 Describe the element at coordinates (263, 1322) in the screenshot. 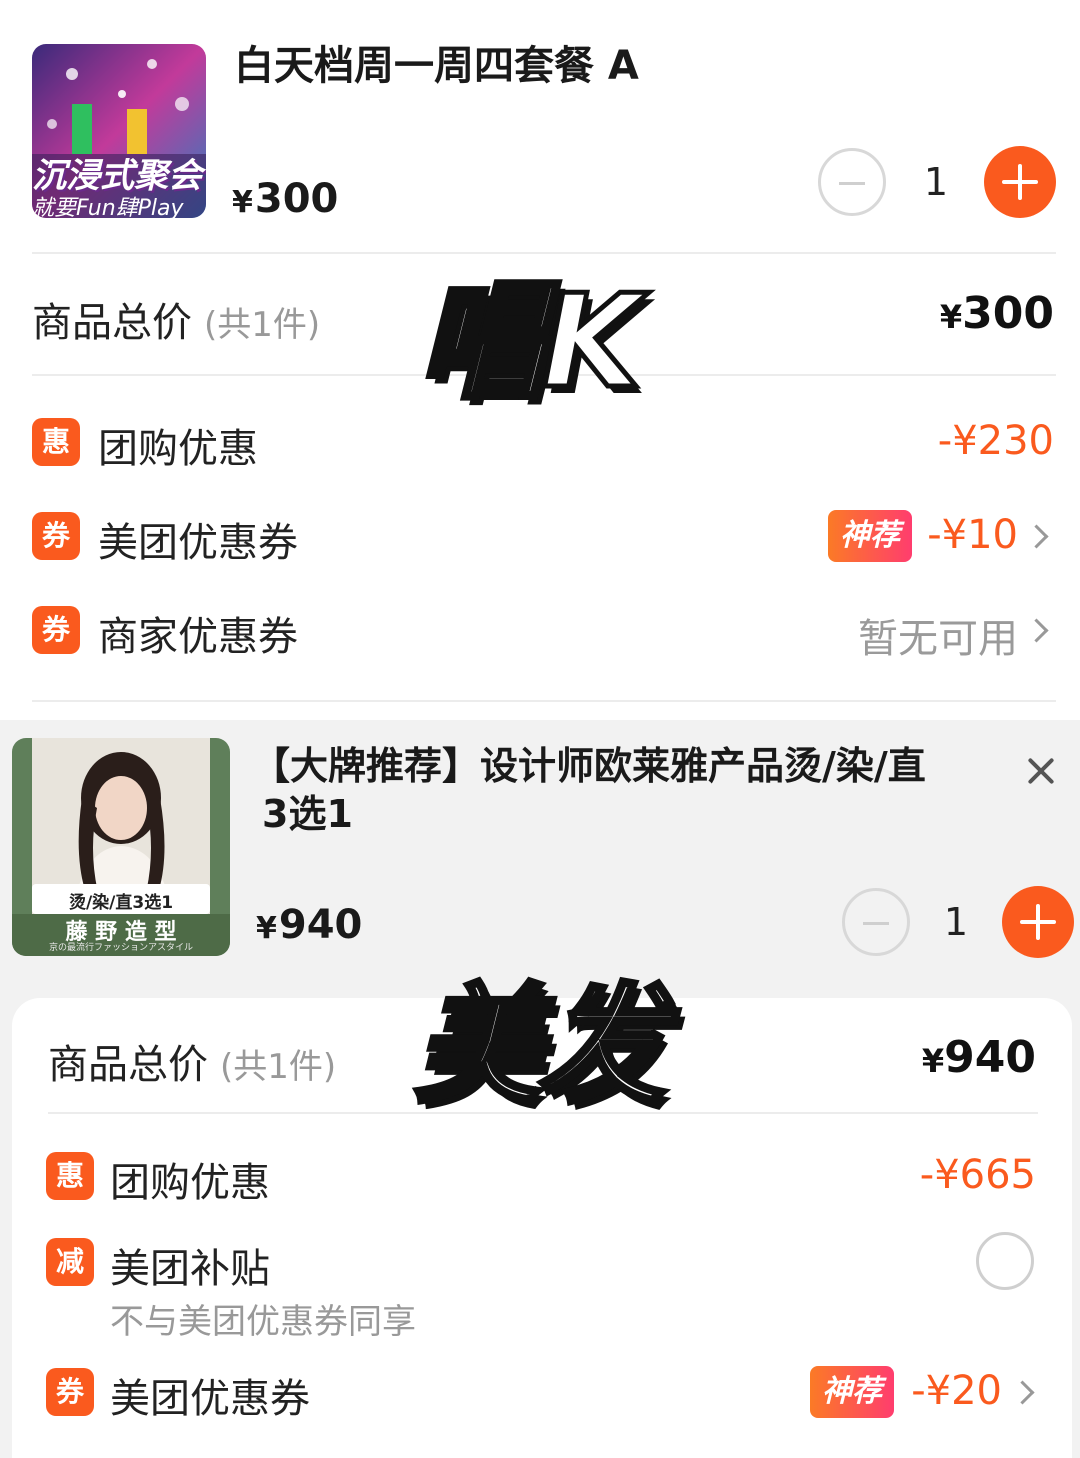

I see `subsidy-note: 不与美团优惠券同享` at that location.